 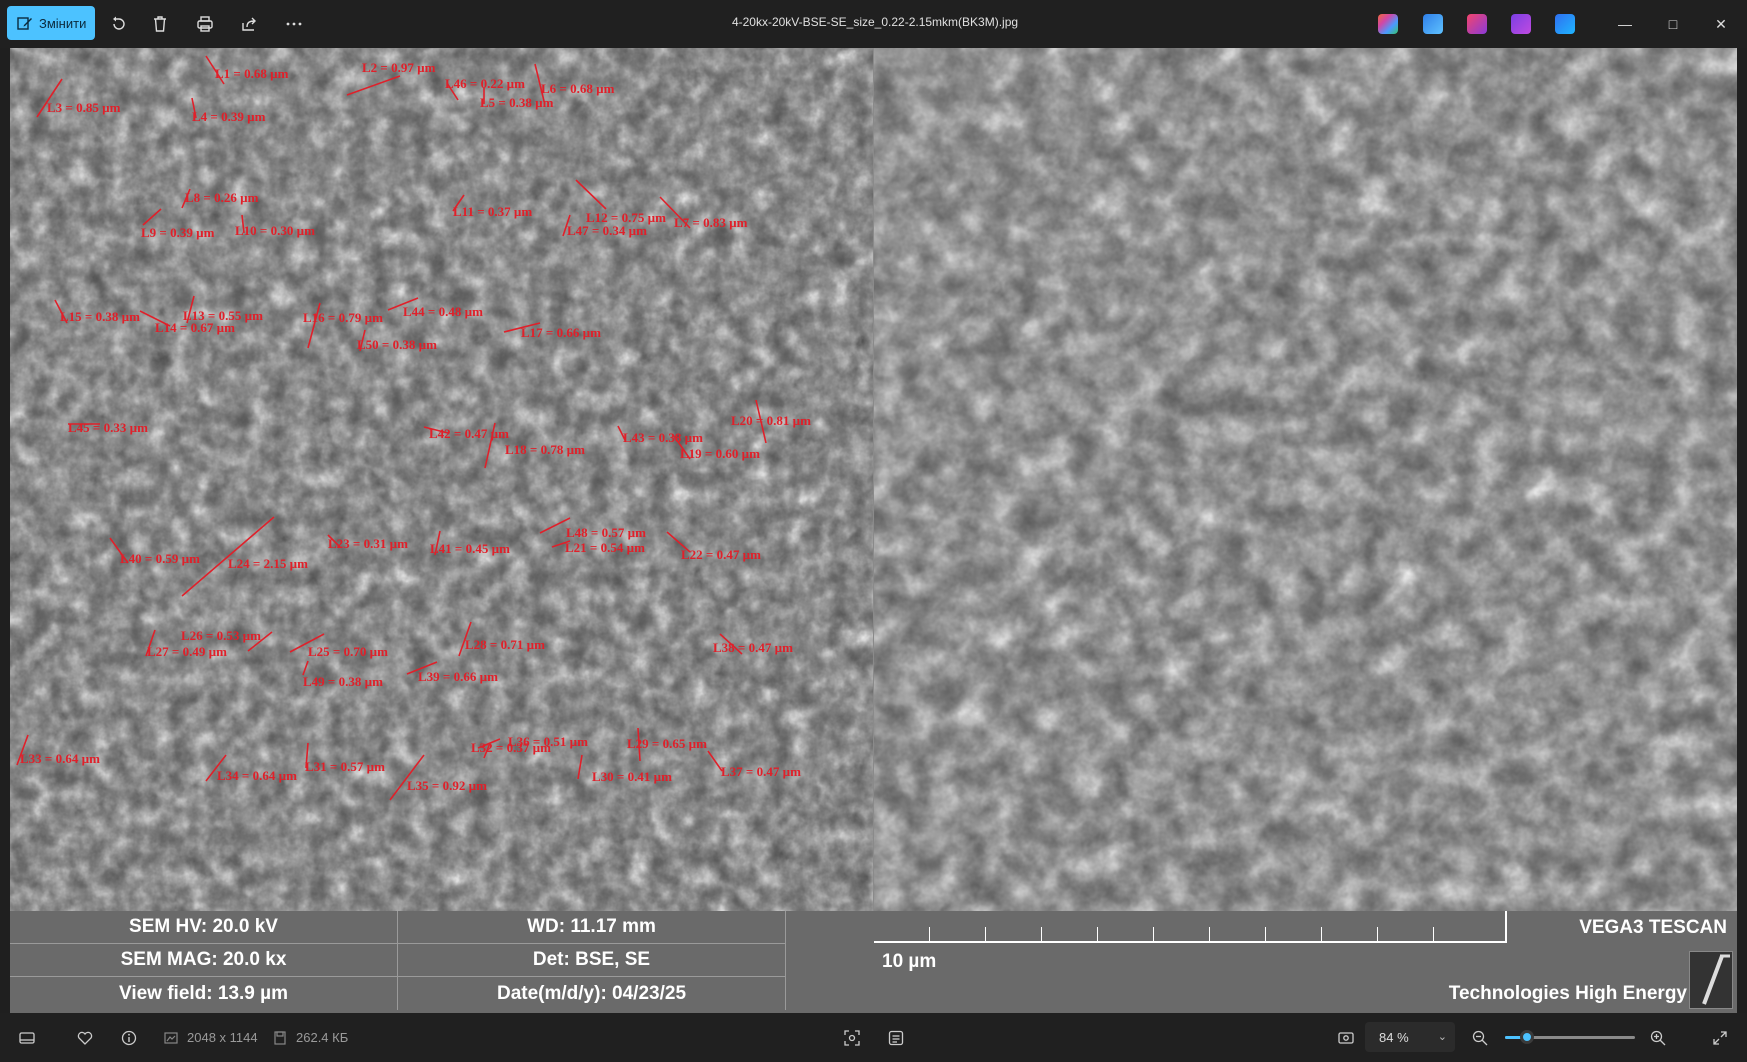 What do you see at coordinates (469, 433) in the screenshot?
I see `measurement-label: L42 = 0.47 µm` at bounding box center [469, 433].